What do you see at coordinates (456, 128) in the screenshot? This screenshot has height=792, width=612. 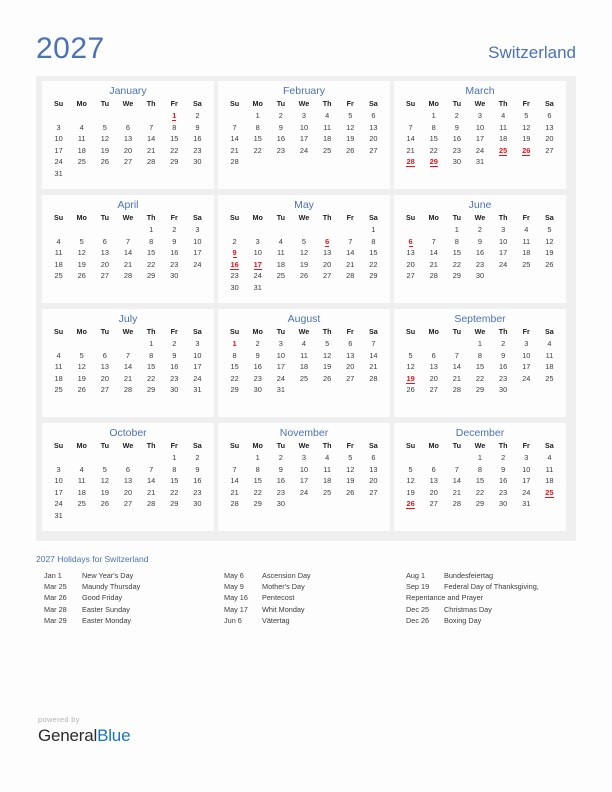 I see `day-cell: 9` at bounding box center [456, 128].